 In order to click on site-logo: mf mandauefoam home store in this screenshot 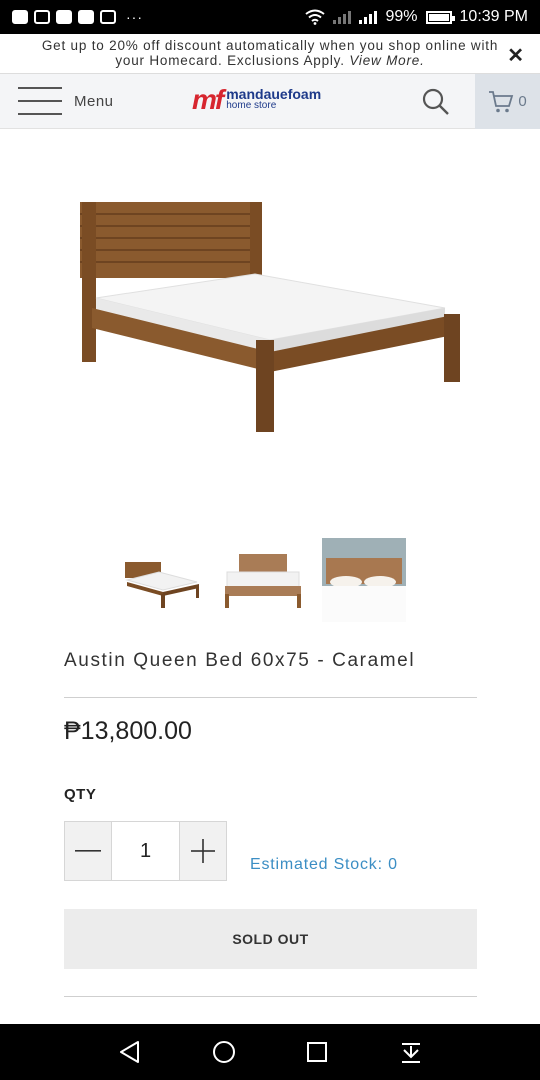, I will do `click(256, 100)`.